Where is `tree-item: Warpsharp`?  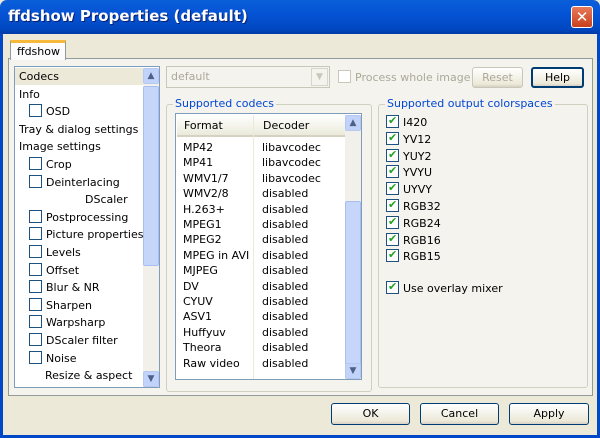 tree-item: Warpsharp is located at coordinates (79, 322).